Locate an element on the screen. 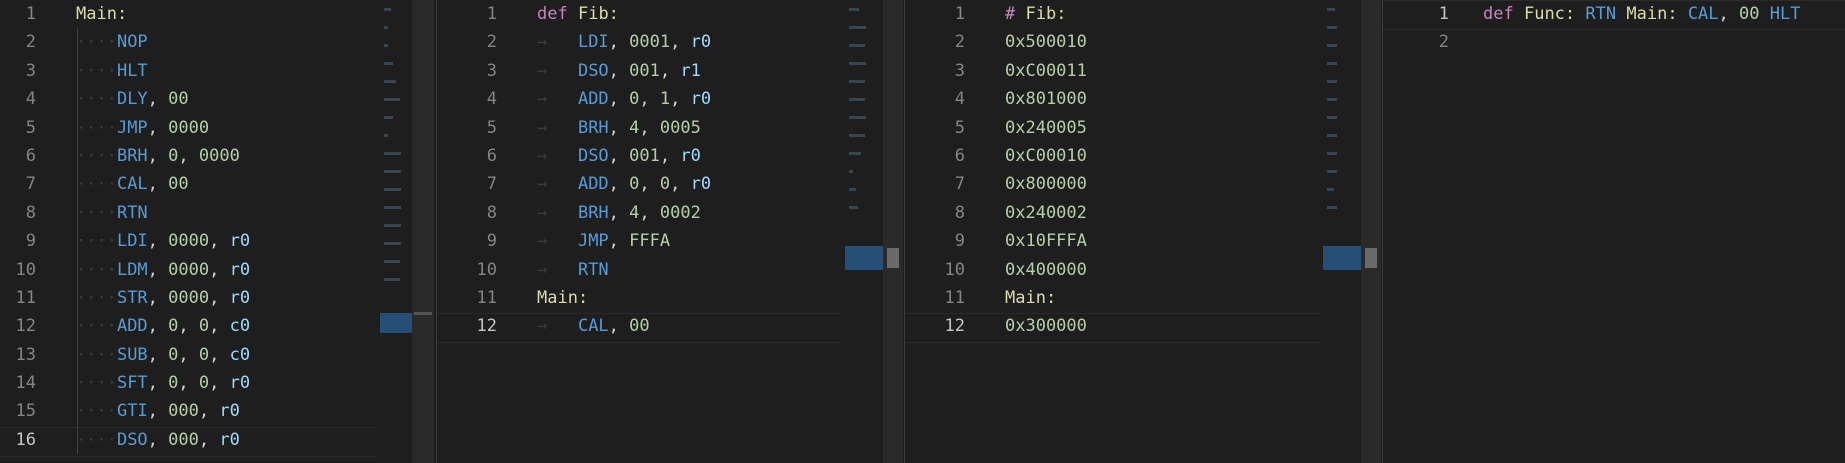 This screenshot has height=463, width=1845. code-line: 15 ····GTI, 000, r0 is located at coordinates (206, 411).